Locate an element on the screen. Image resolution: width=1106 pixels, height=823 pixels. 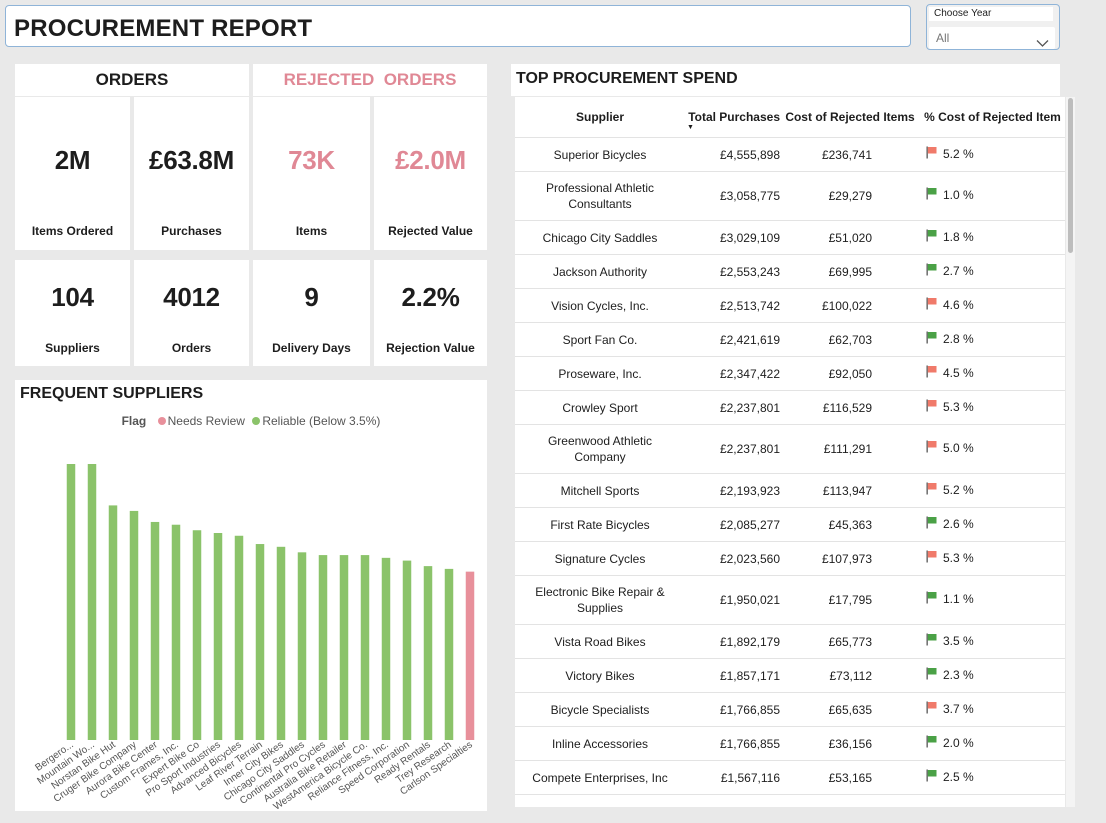
cell-total-purchases: £2,347,422 is located at coordinates (732, 373).